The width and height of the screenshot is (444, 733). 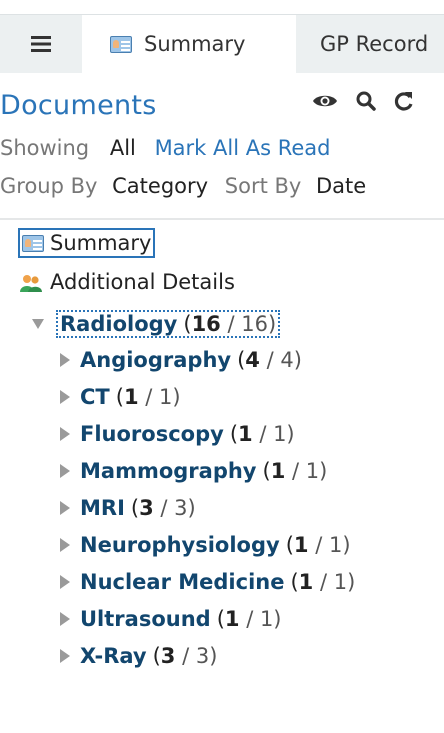 What do you see at coordinates (95, 397) in the screenshot?
I see `node-name: CT` at bounding box center [95, 397].